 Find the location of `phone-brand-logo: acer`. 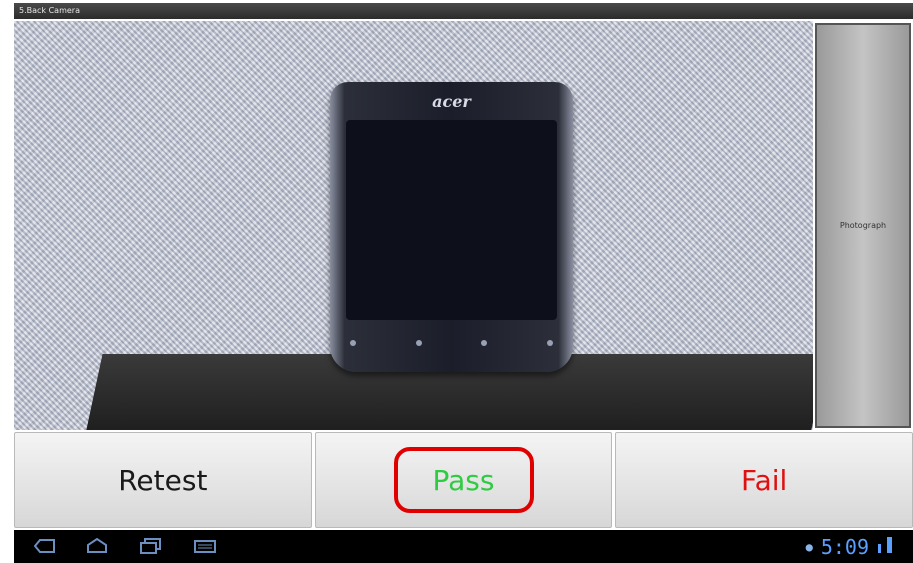

phone-brand-logo: acer is located at coordinates (451, 101).